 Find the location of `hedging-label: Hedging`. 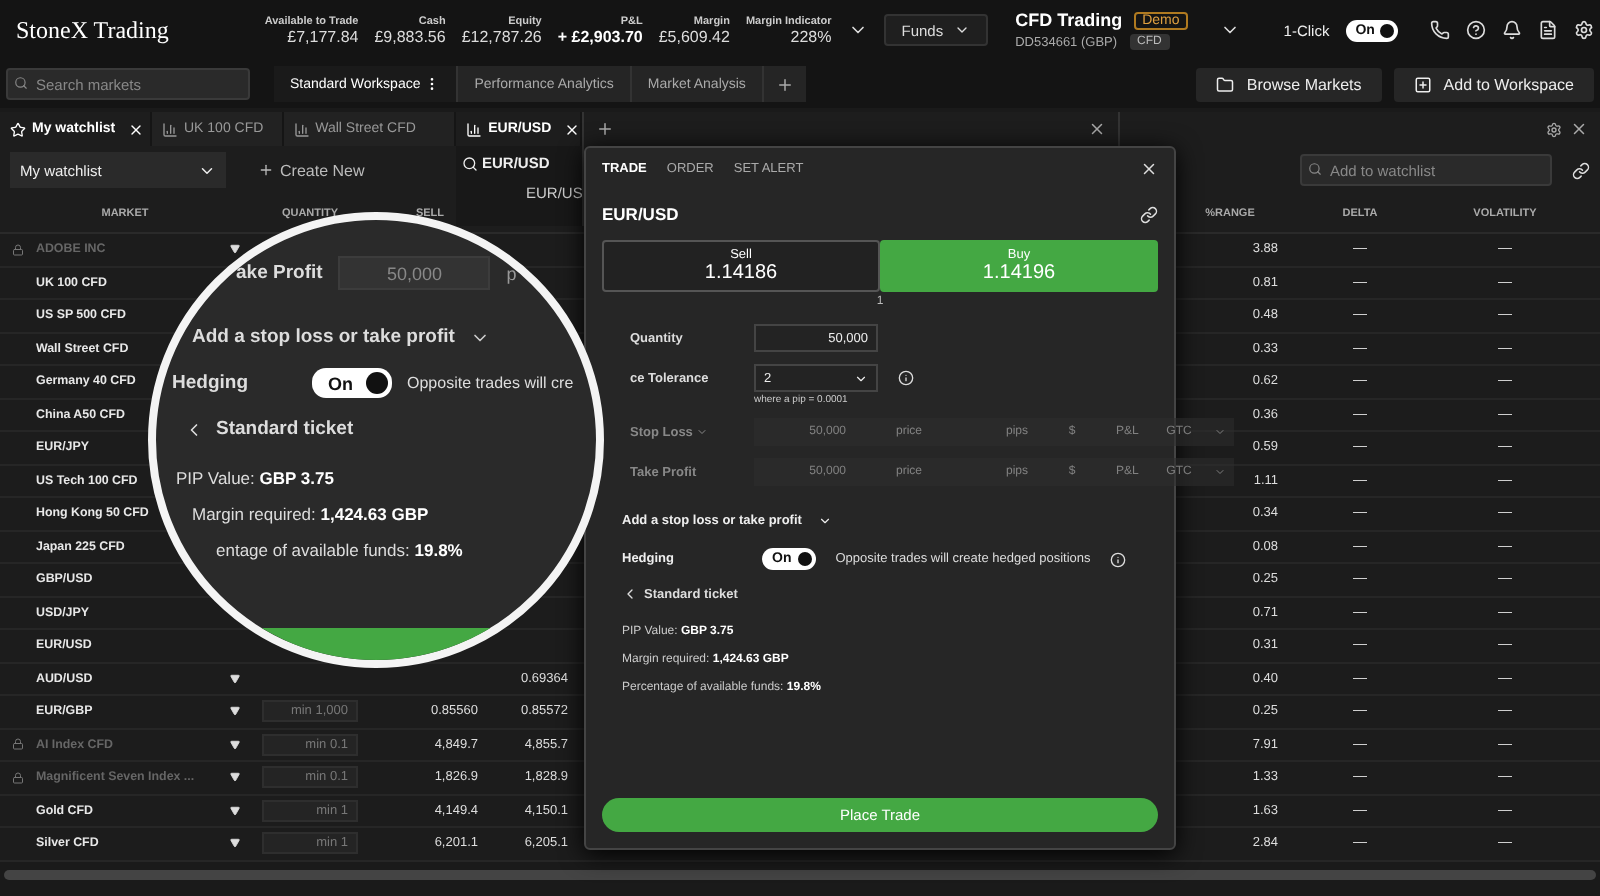

hedging-label: Hedging is located at coordinates (211, 383).